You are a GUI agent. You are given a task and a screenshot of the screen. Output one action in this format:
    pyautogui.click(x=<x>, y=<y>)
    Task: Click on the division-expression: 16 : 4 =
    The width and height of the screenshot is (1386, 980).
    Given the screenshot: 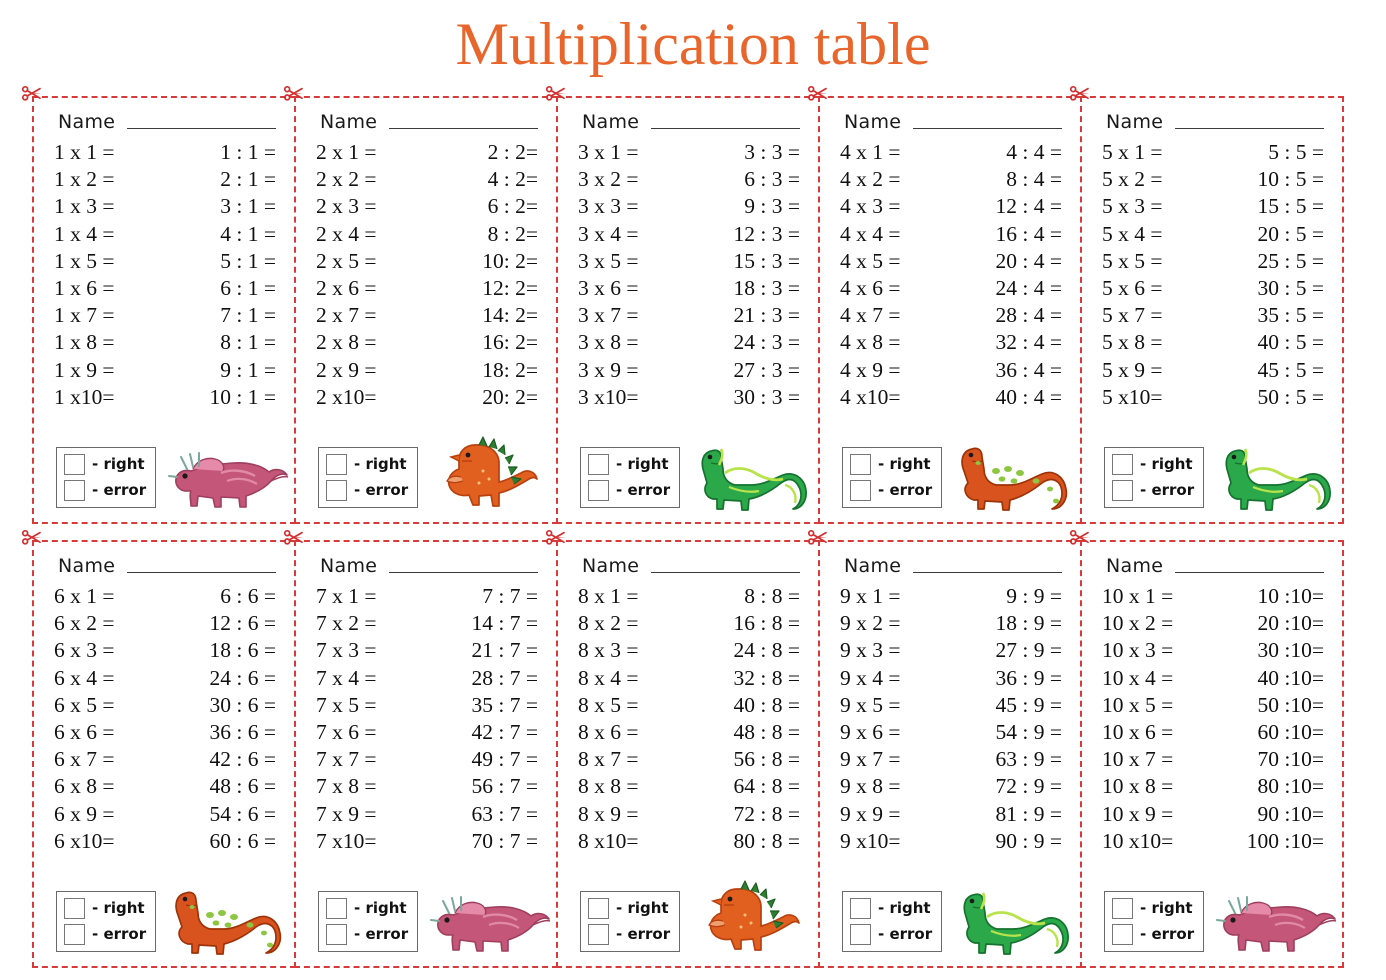 What is the action you would take?
    pyautogui.click(x=1012, y=234)
    